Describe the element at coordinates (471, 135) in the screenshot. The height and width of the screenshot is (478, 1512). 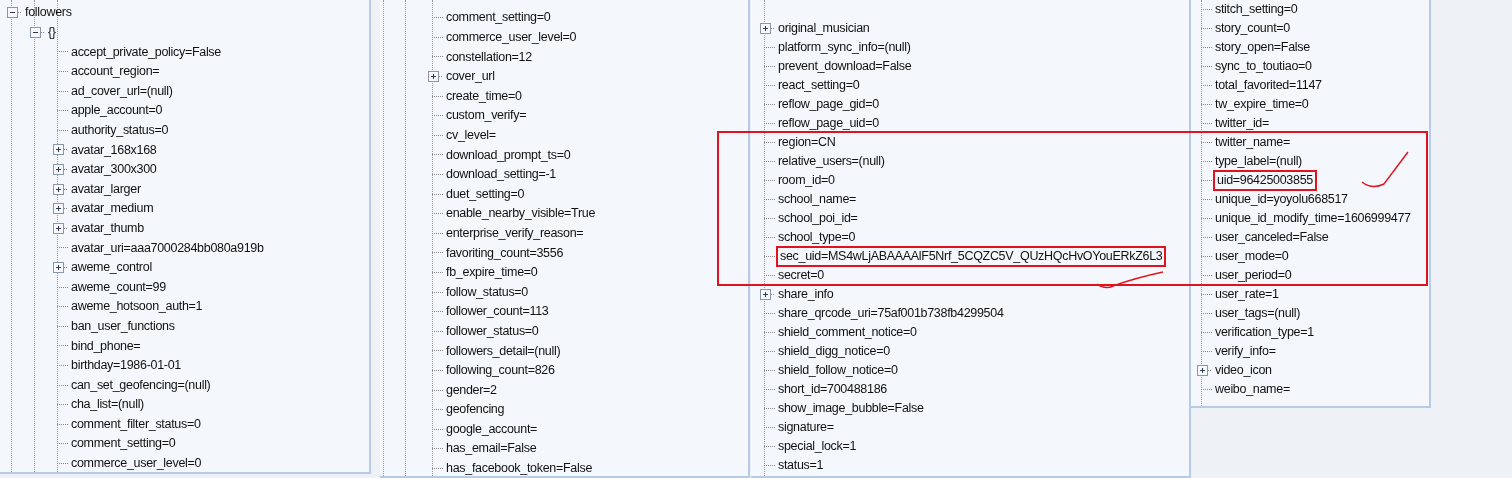
I see `tree-item: cv_level=` at that location.